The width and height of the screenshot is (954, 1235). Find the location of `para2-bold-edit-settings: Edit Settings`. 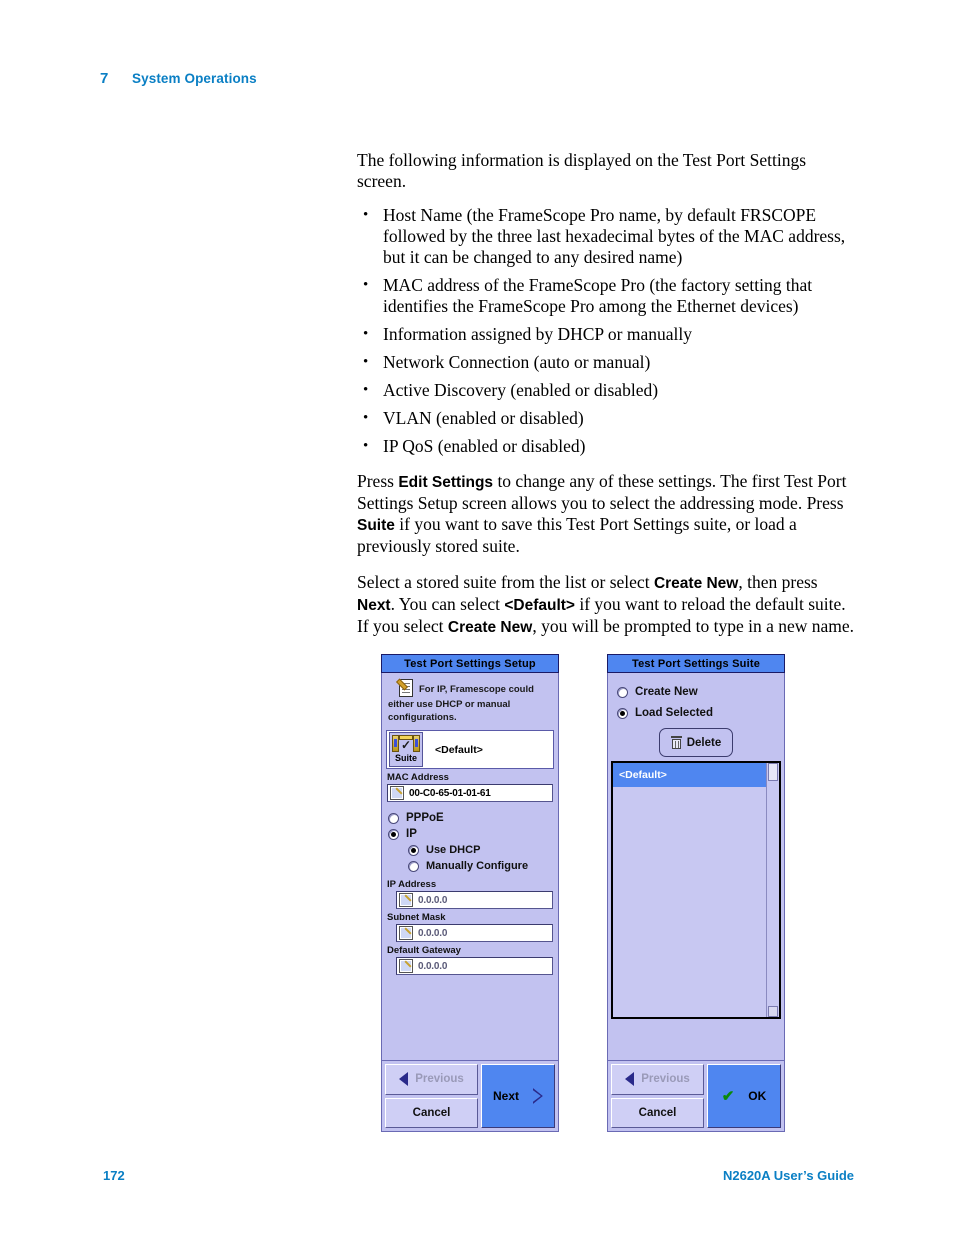

para2-bold-edit-settings: Edit Settings is located at coordinates (446, 482).